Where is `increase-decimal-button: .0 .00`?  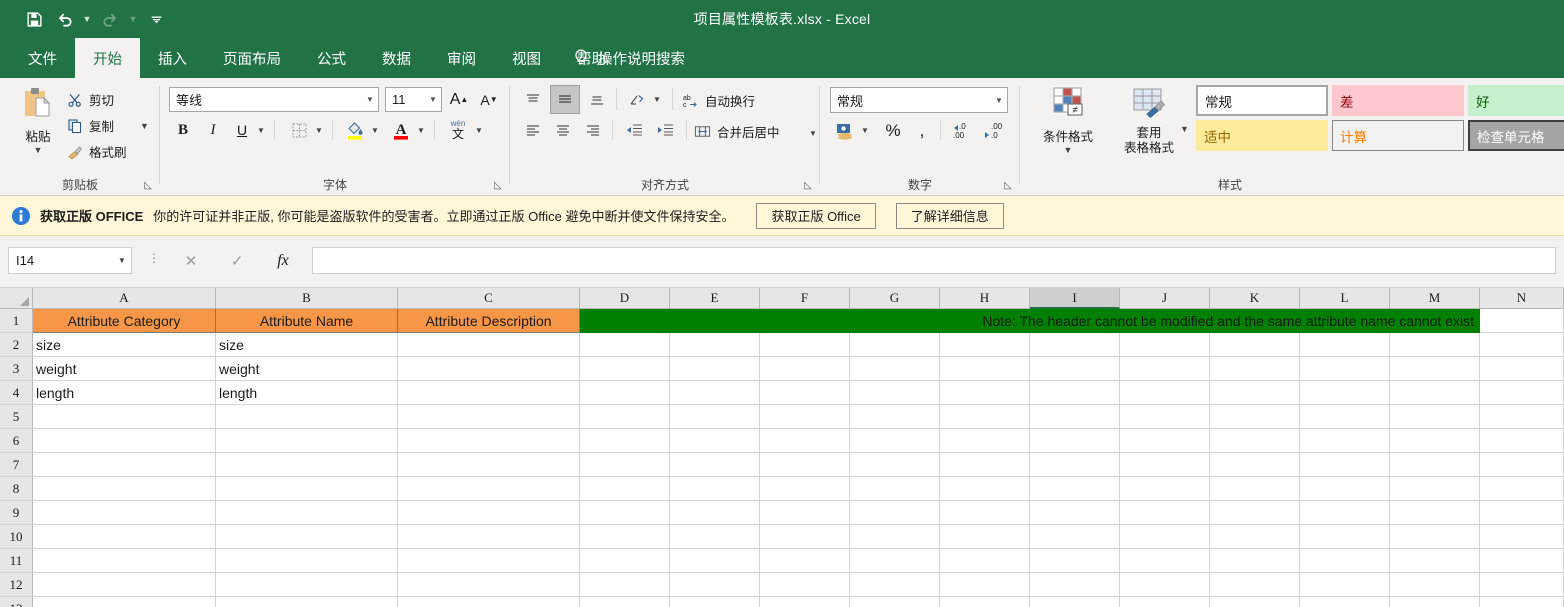
increase-decimal-button: .0 .00 is located at coordinates (963, 130).